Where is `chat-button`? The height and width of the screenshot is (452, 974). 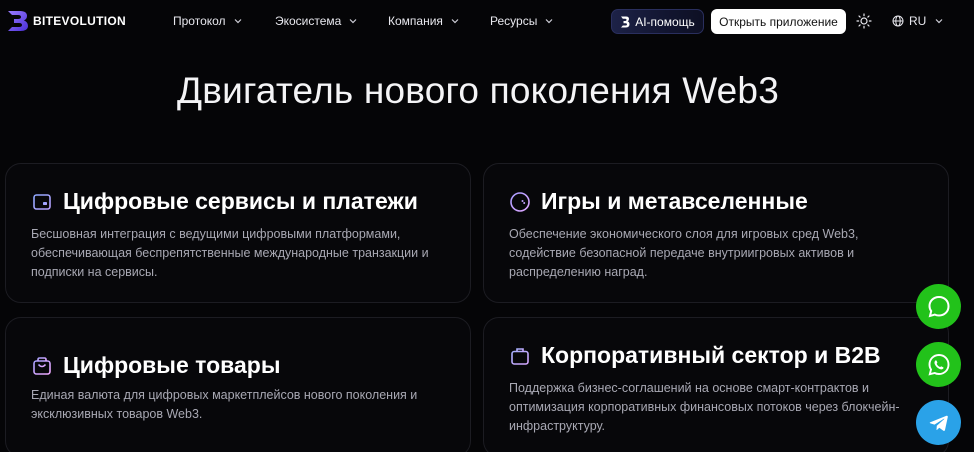
chat-button is located at coordinates (938, 306).